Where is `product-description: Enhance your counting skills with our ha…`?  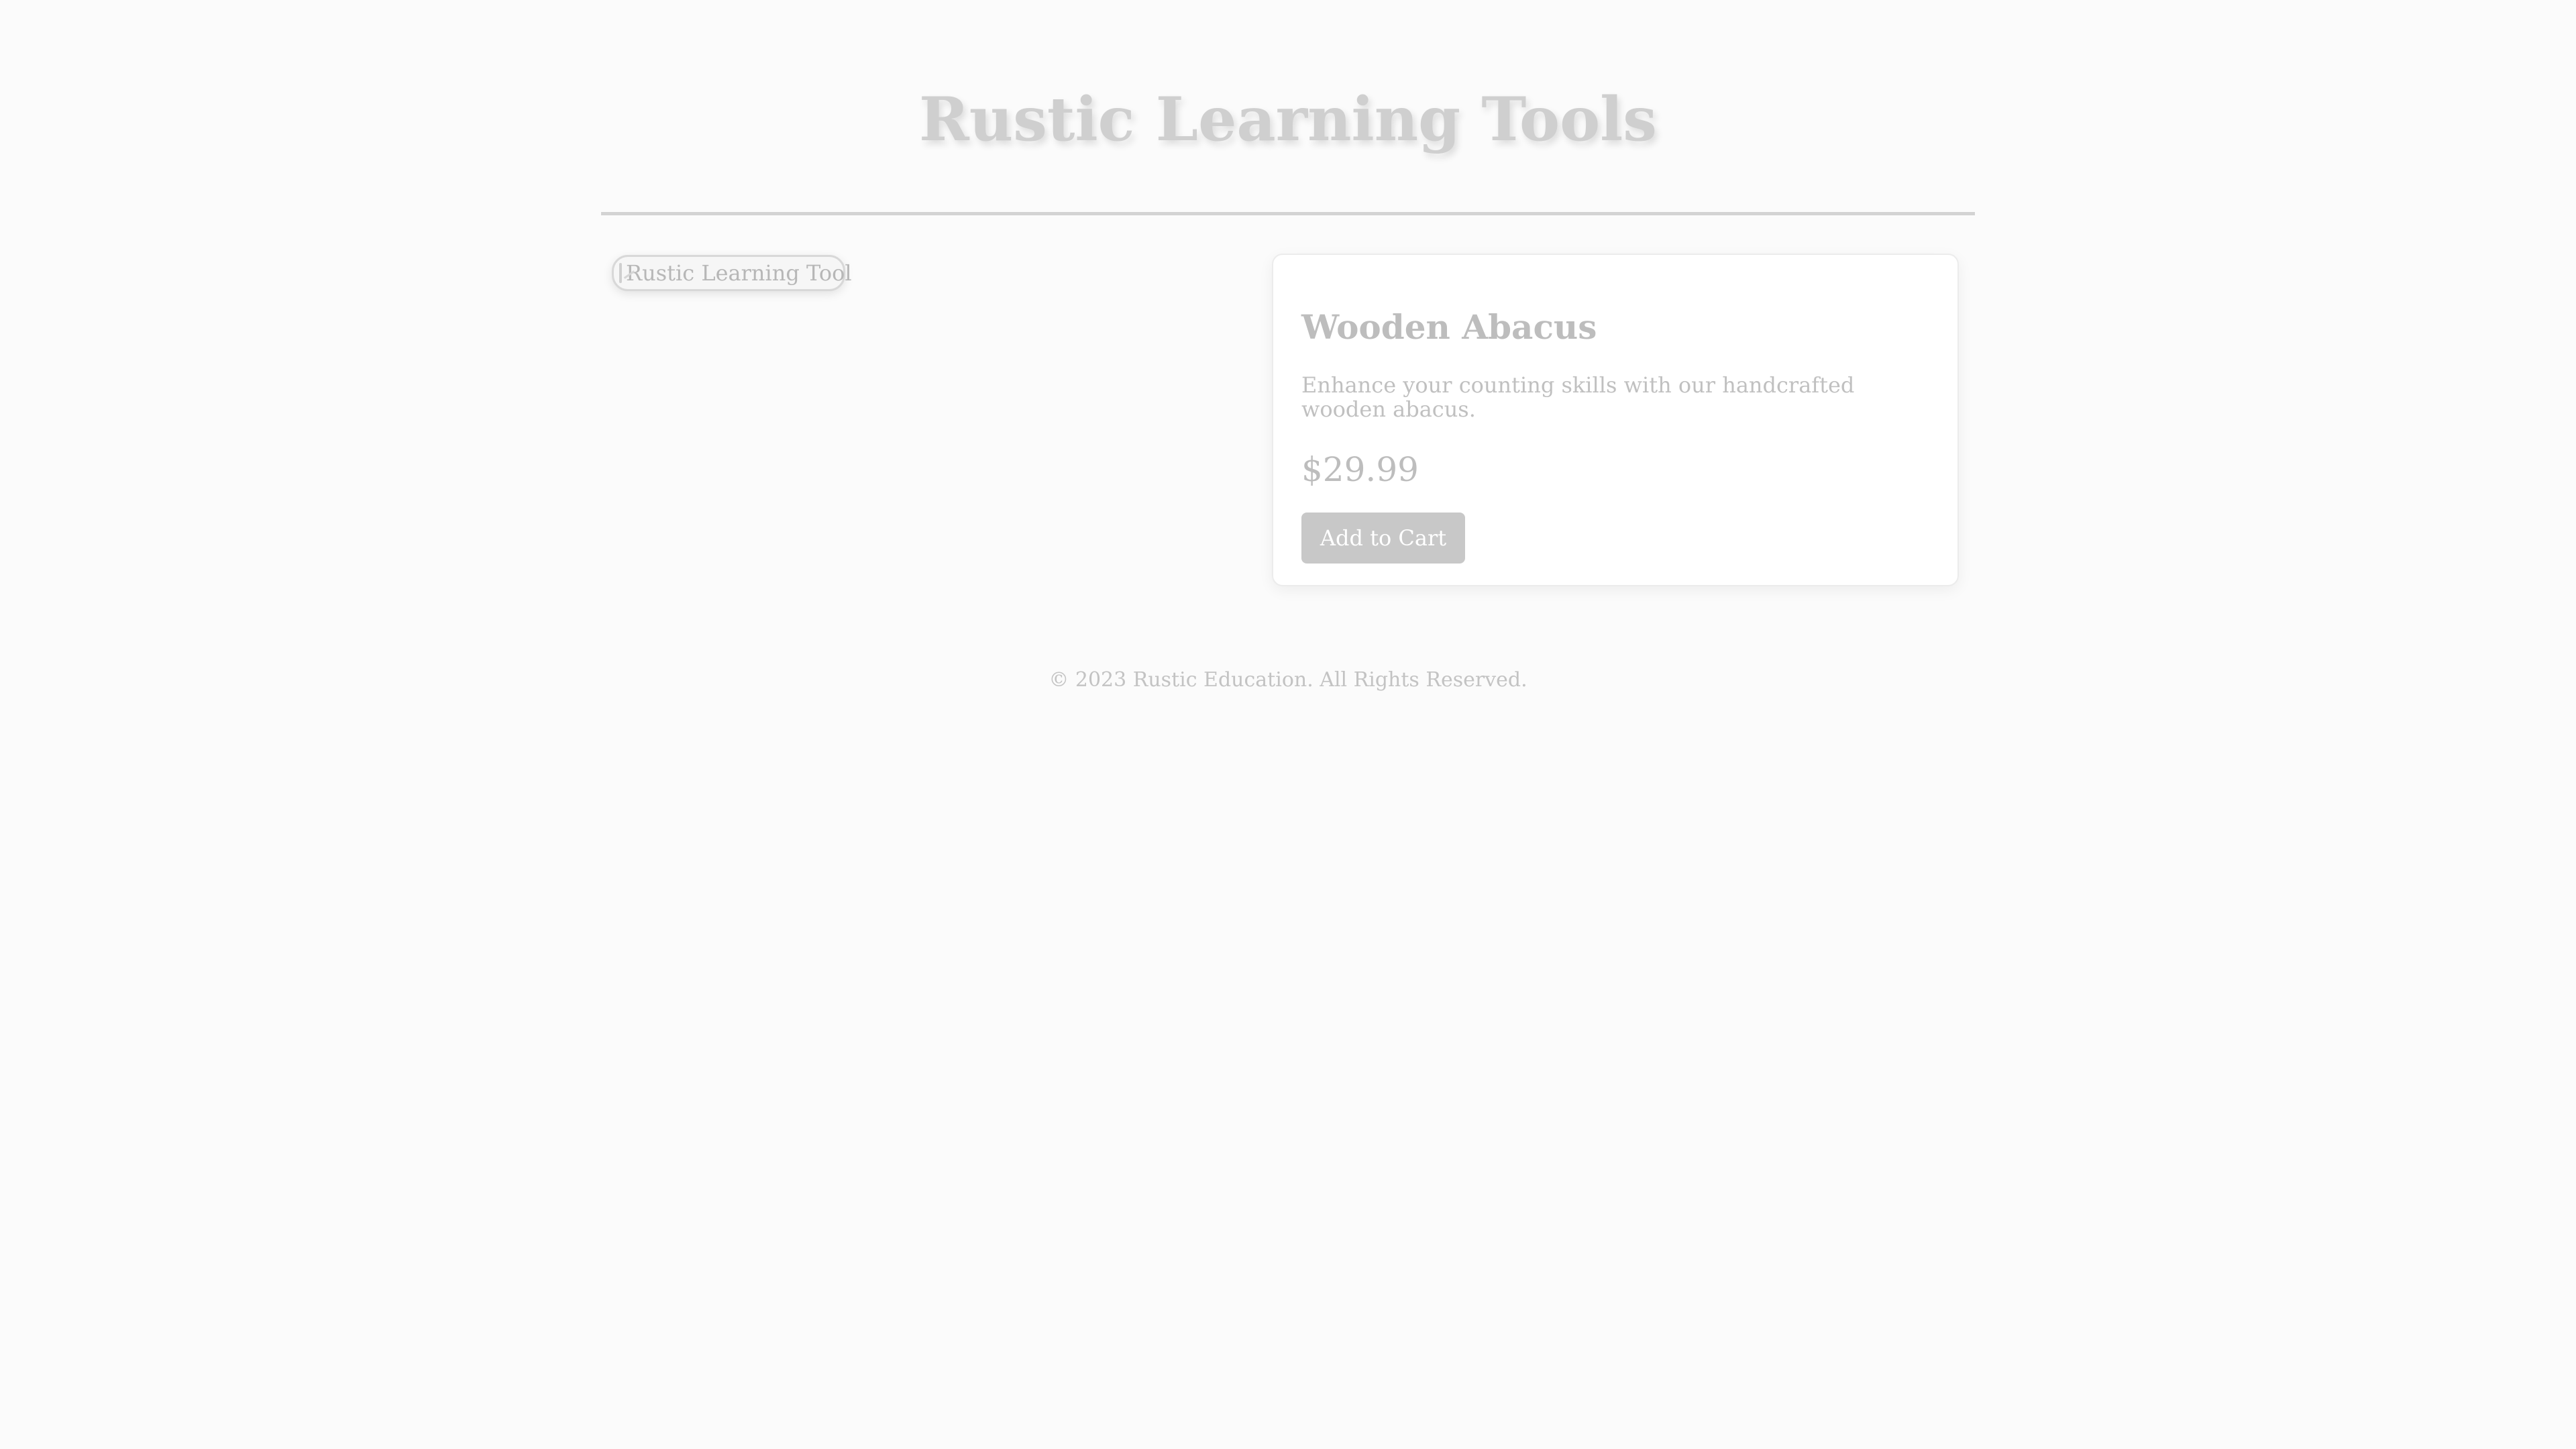 product-description: Enhance your counting skills with our ha… is located at coordinates (1578, 397).